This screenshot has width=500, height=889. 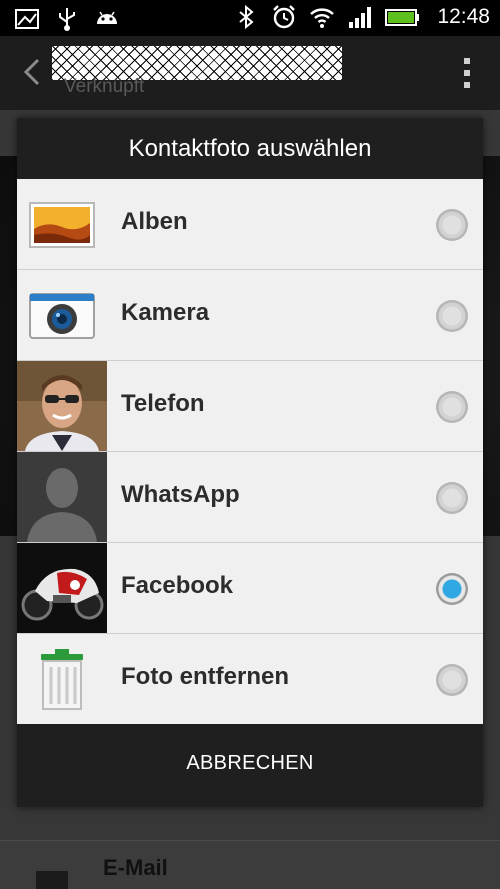 What do you see at coordinates (32, 72) in the screenshot?
I see `back-arrow-icon` at bounding box center [32, 72].